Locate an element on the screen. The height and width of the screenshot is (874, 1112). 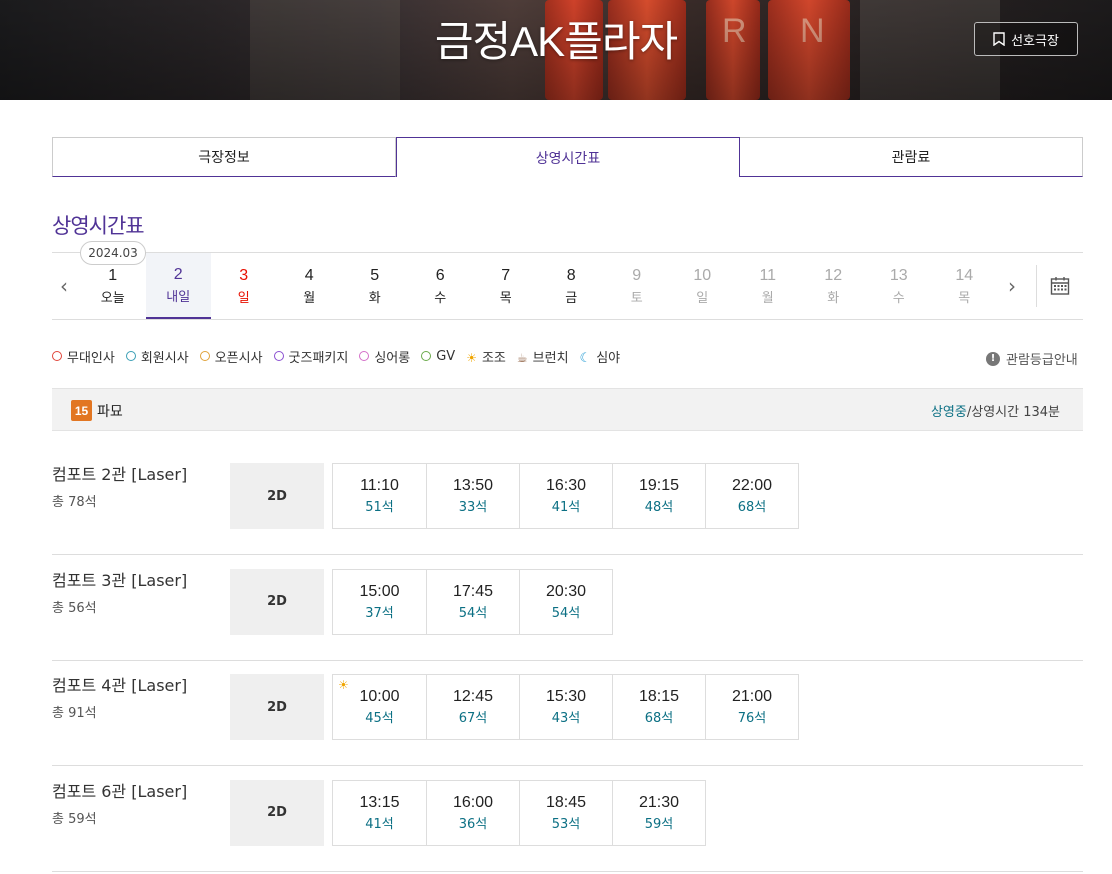
date-number: 3 is located at coordinates (244, 275).